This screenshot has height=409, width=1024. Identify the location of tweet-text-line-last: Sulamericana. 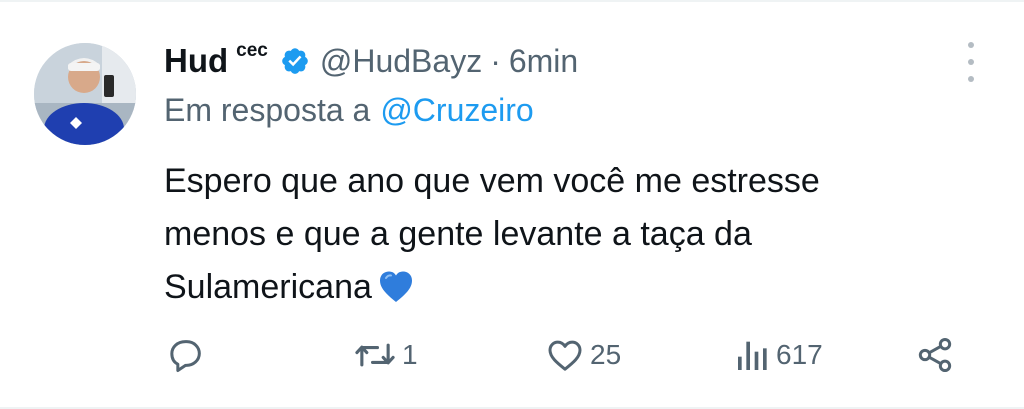
(564, 287).